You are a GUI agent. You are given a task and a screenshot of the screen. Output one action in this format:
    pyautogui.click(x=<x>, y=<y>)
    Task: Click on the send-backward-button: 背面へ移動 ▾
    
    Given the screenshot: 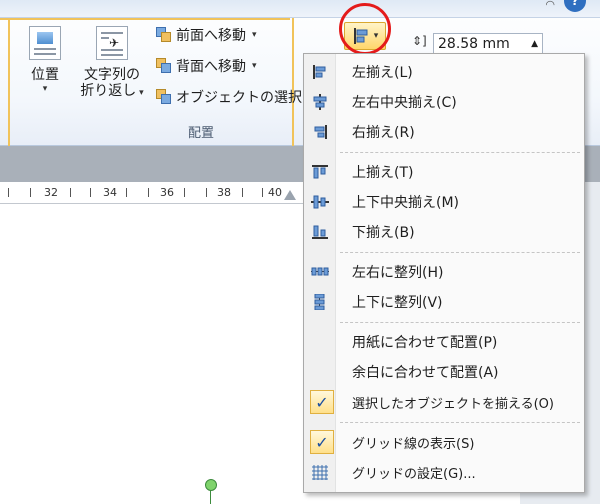 What is the action you would take?
    pyautogui.click(x=206, y=66)
    